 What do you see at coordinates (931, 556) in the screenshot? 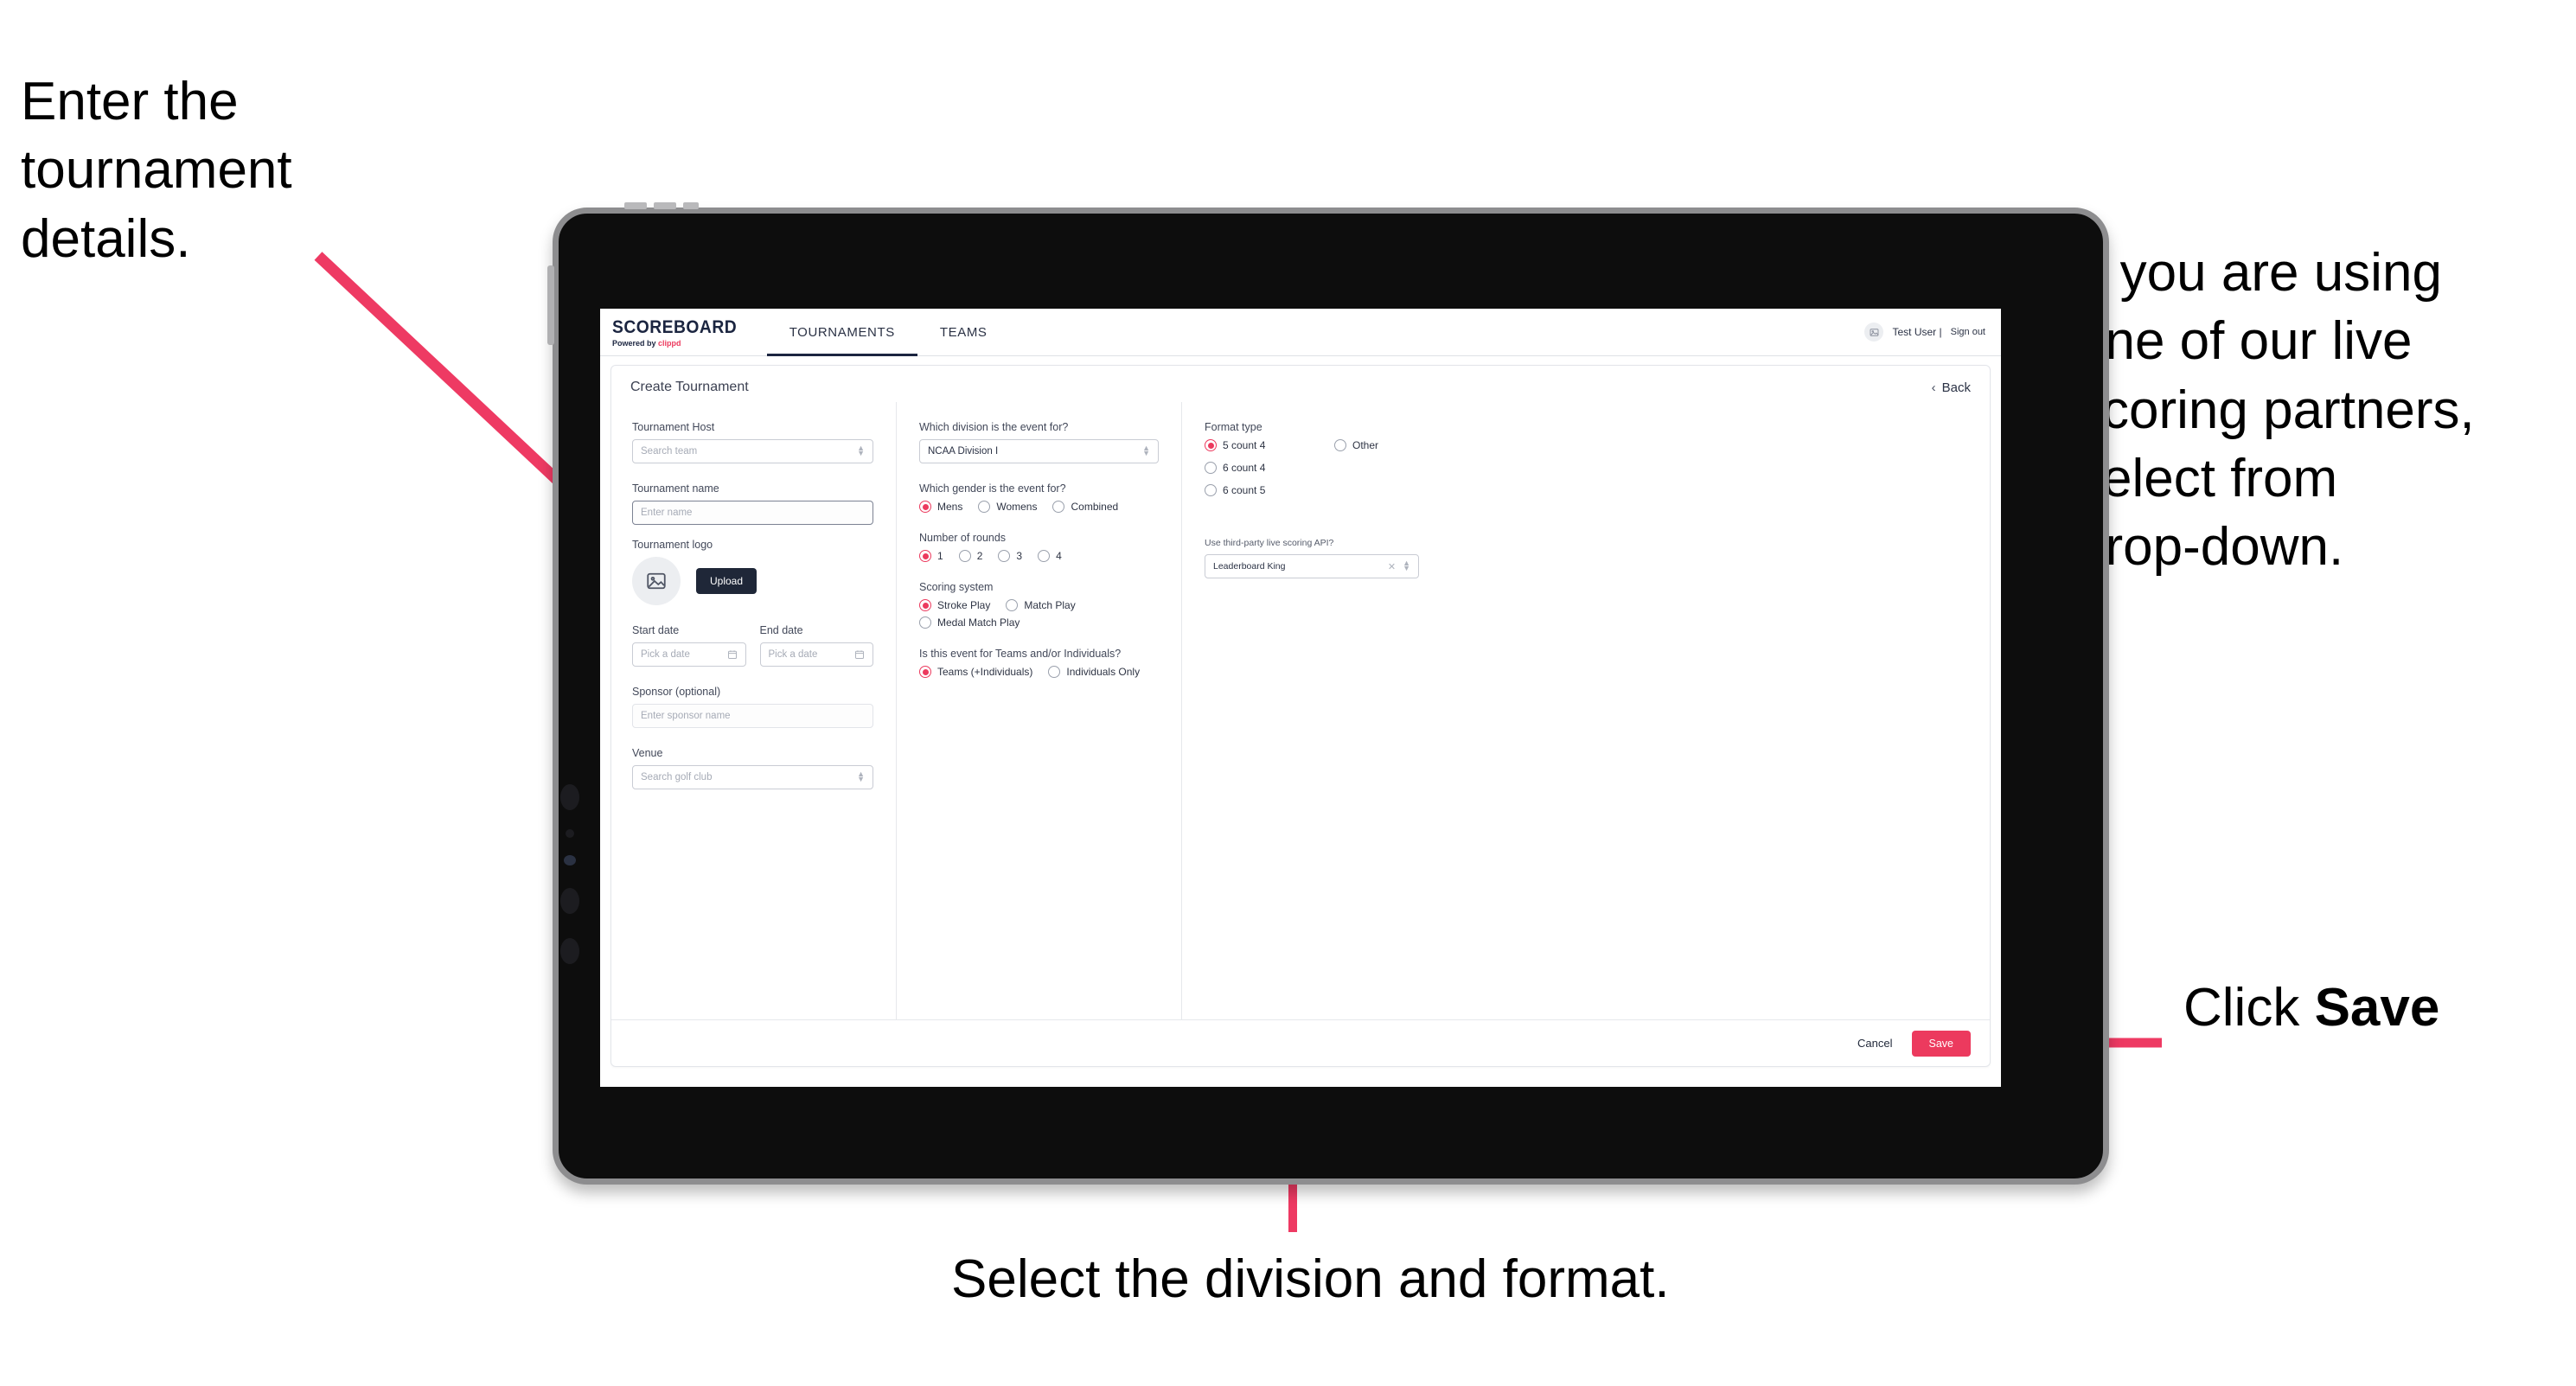
I see `rounds-option-1: 1` at bounding box center [931, 556].